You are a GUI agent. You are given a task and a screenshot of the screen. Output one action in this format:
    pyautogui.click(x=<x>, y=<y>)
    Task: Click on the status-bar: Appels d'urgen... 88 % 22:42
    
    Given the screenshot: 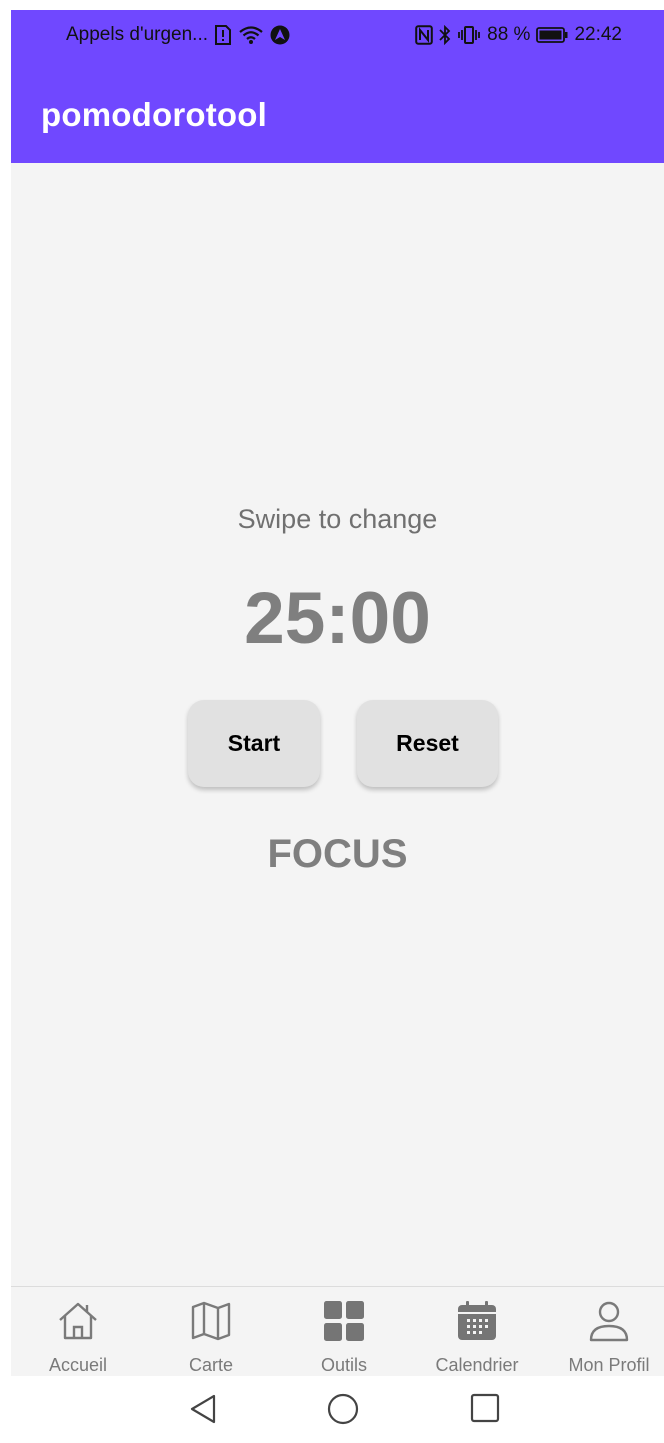 What is the action you would take?
    pyautogui.click(x=337, y=36)
    